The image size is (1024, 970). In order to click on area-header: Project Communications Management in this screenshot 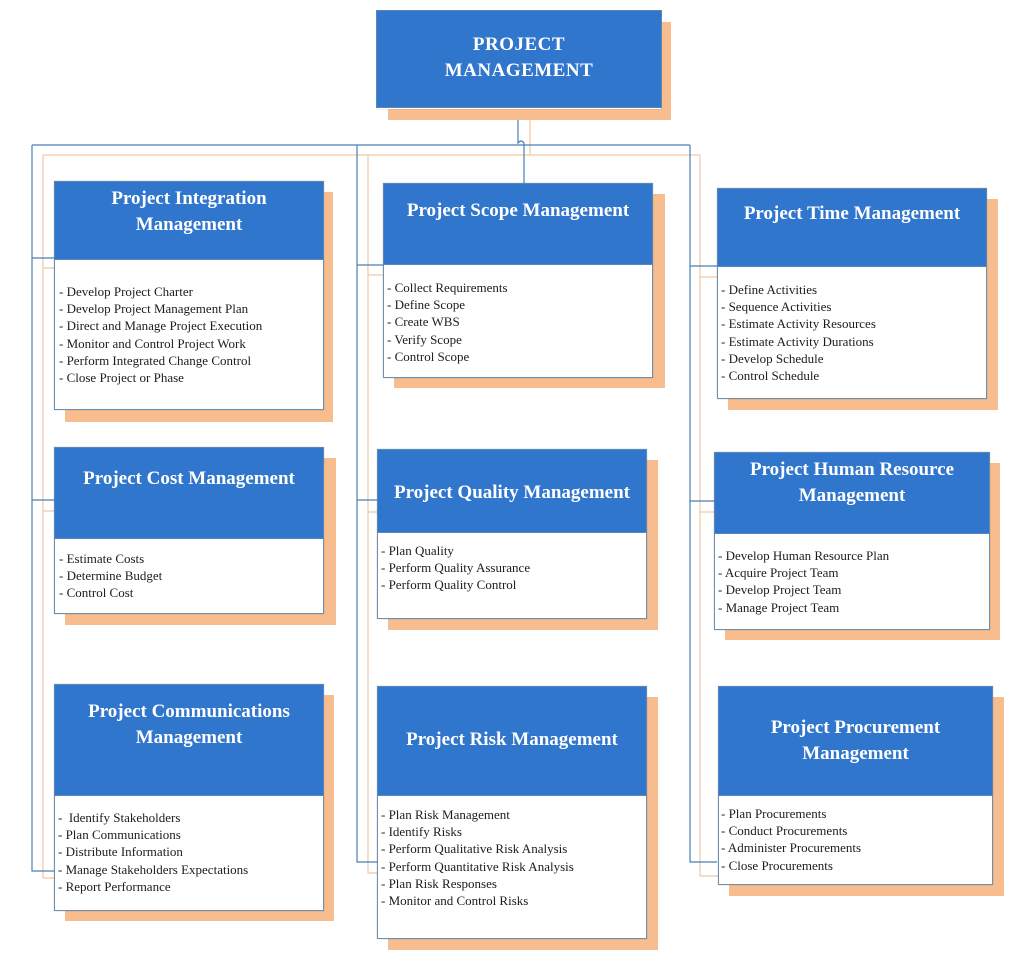, I will do `click(189, 740)`.